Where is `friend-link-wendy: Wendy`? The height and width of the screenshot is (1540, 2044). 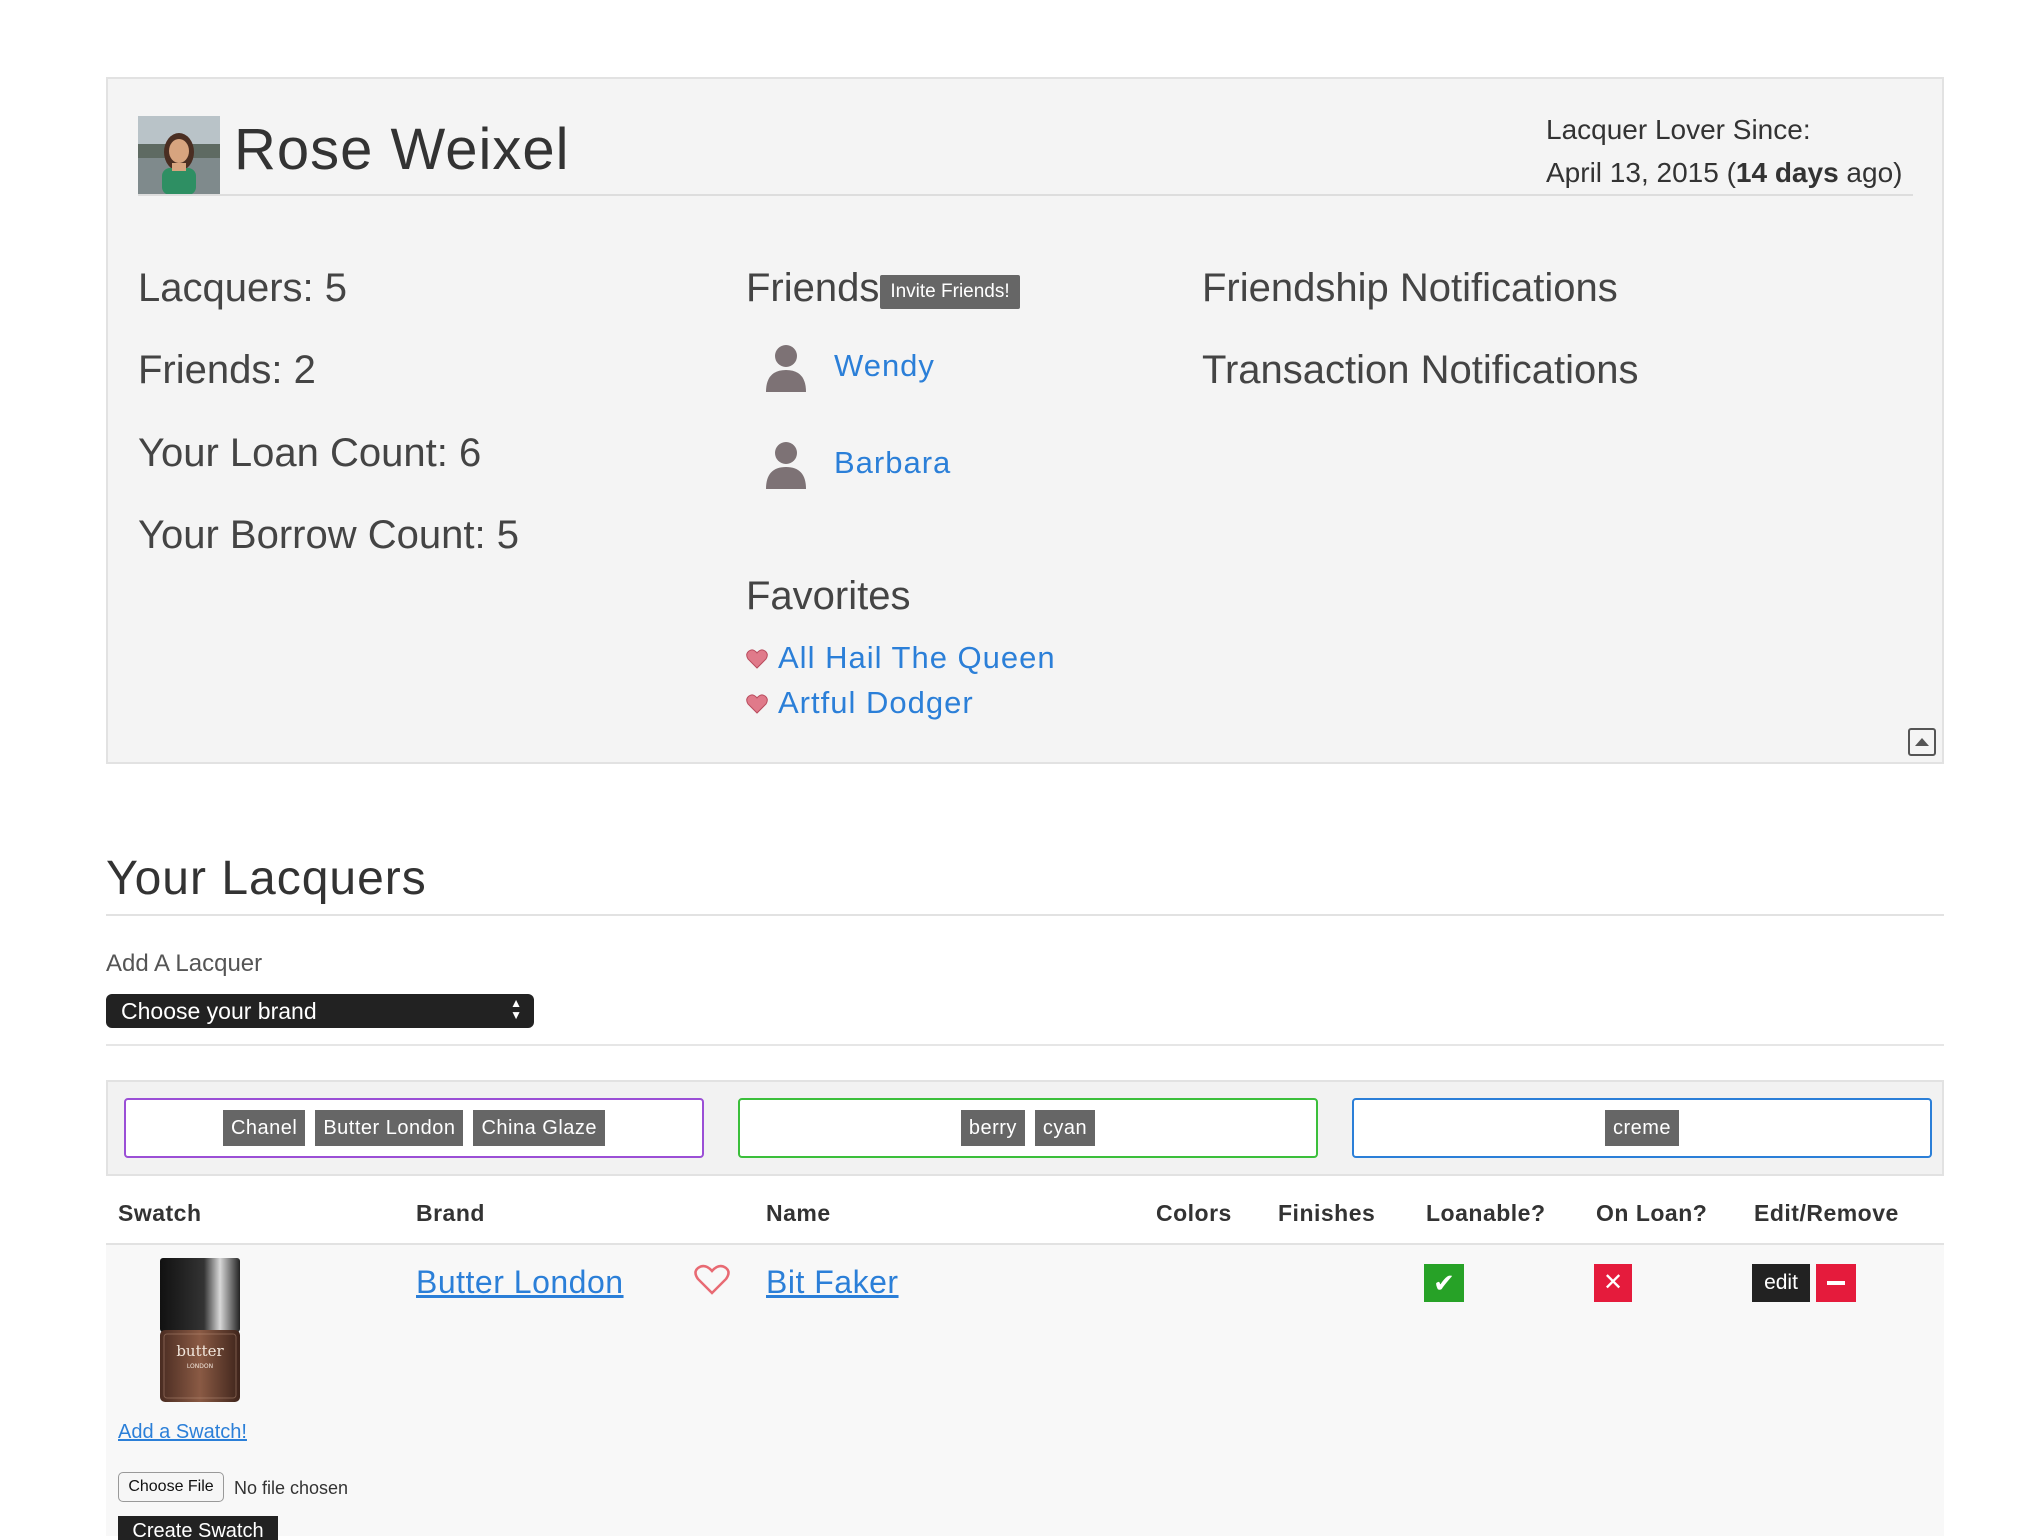
friend-link-wendy: Wendy is located at coordinates (884, 366).